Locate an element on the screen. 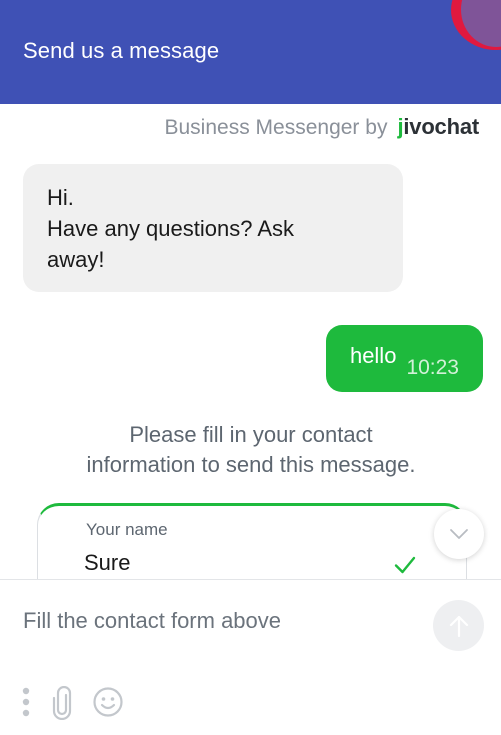 The image size is (501, 735). send-button is located at coordinates (458, 625).